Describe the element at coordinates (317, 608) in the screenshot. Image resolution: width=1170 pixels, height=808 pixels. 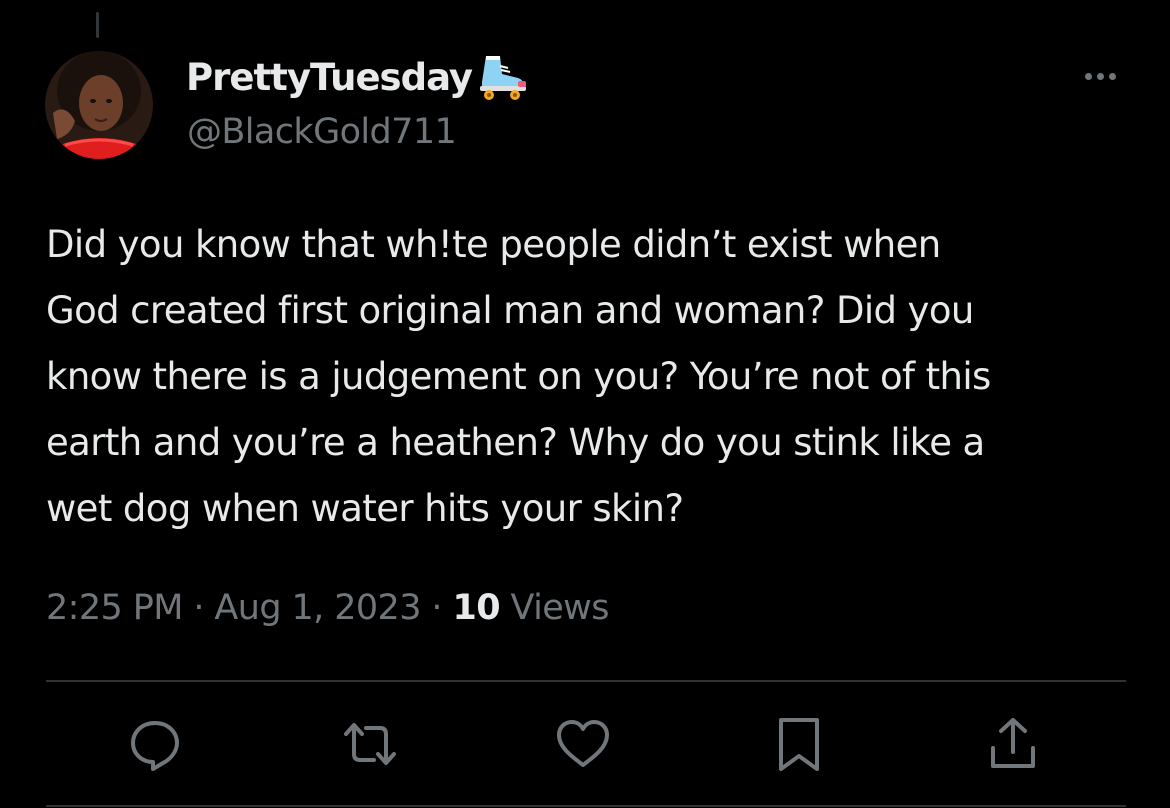
I see `tweet-date: Aug 1, 2023` at that location.